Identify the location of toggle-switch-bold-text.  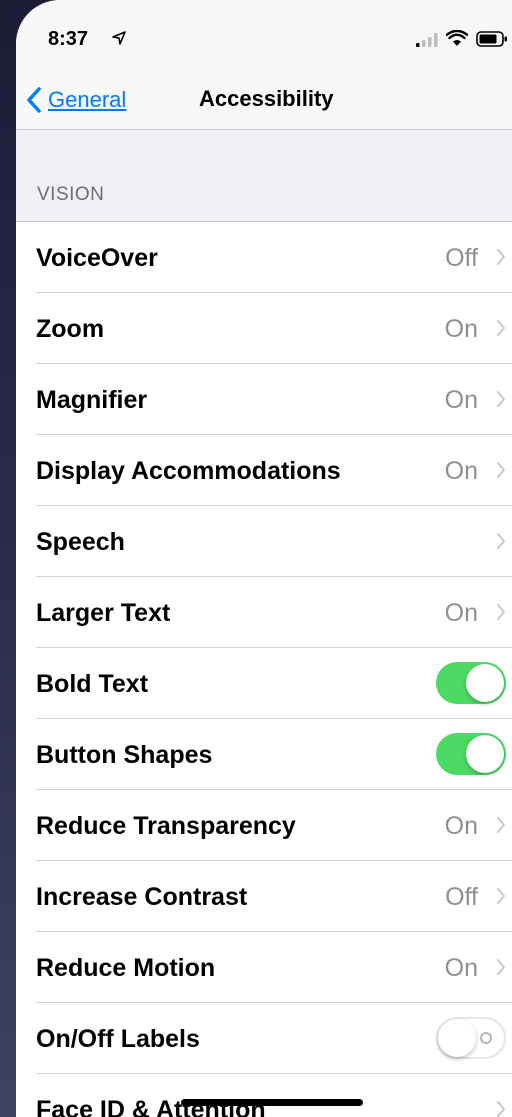
(471, 683).